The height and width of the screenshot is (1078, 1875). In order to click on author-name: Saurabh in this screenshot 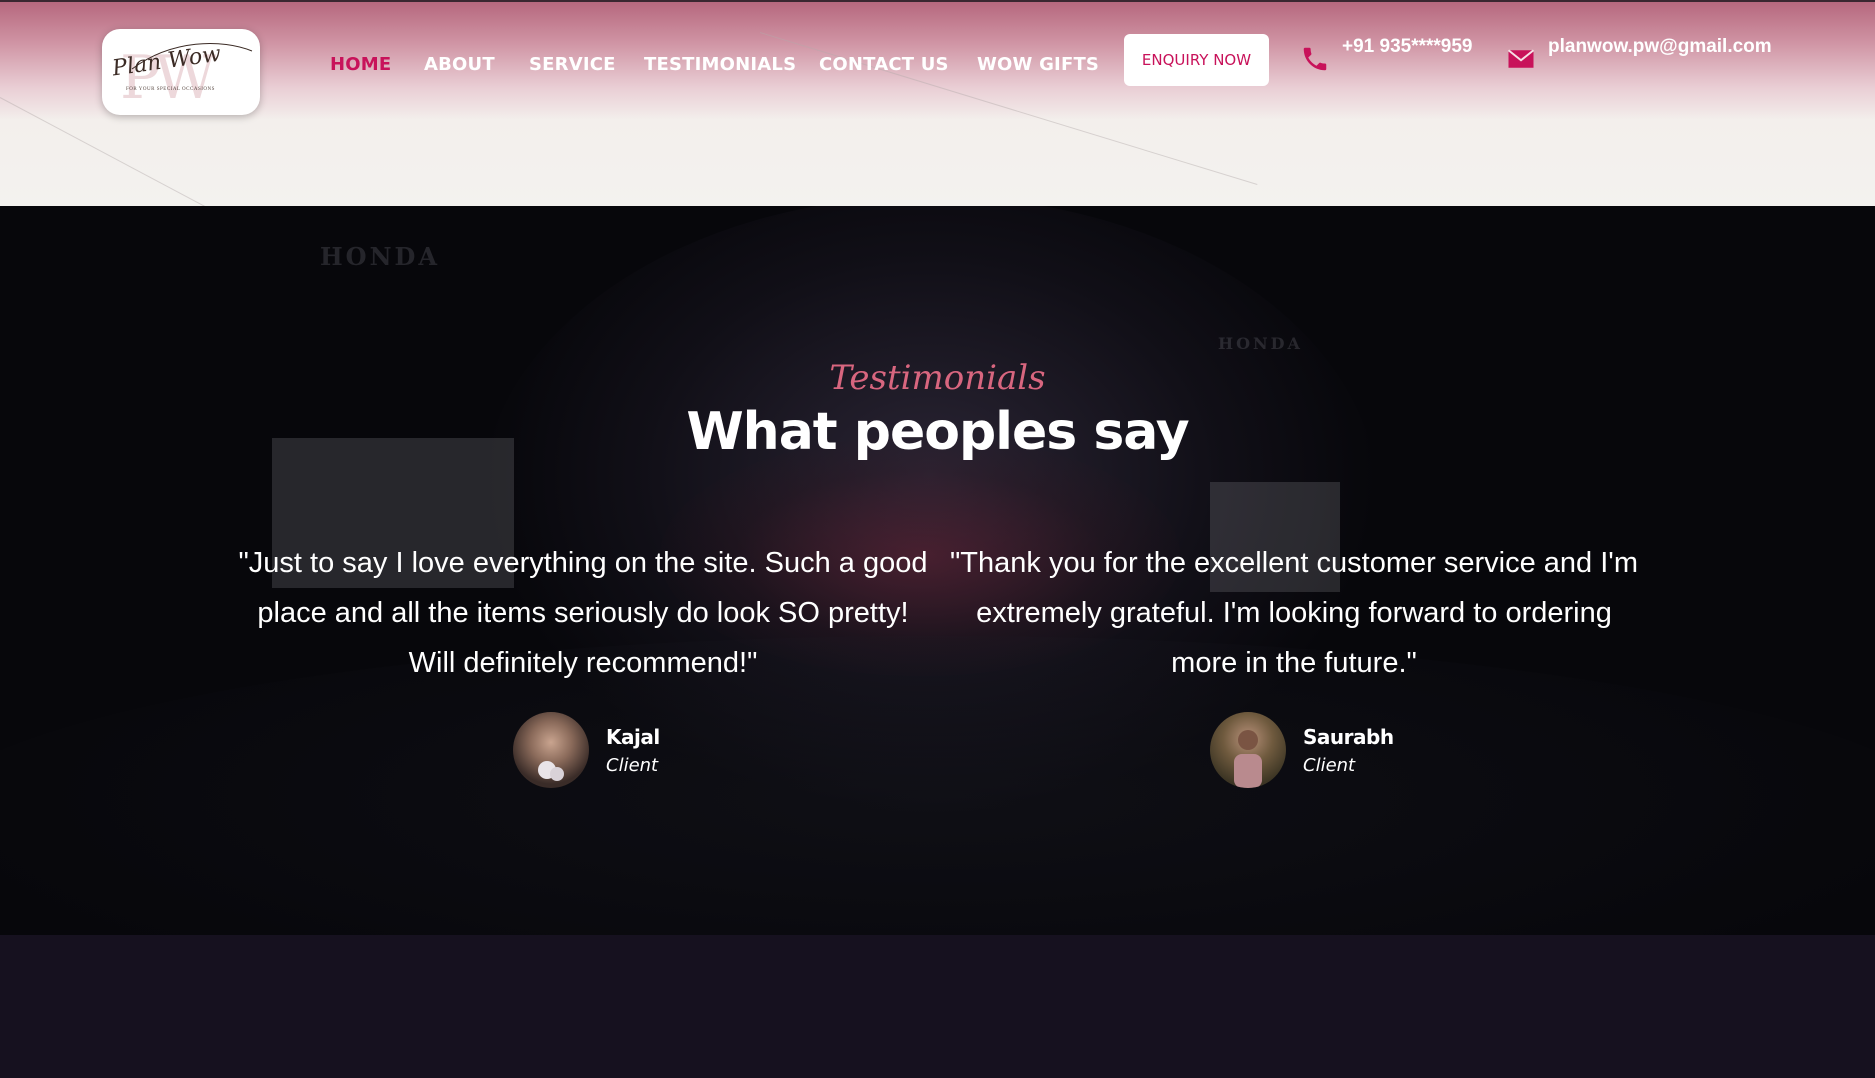, I will do `click(1348, 736)`.